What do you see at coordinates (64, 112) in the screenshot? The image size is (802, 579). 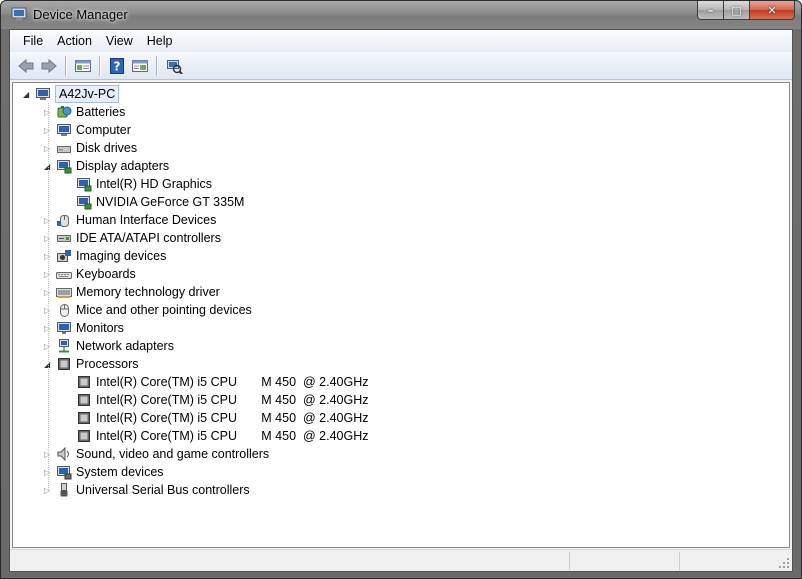 I see `battery-icon` at bounding box center [64, 112].